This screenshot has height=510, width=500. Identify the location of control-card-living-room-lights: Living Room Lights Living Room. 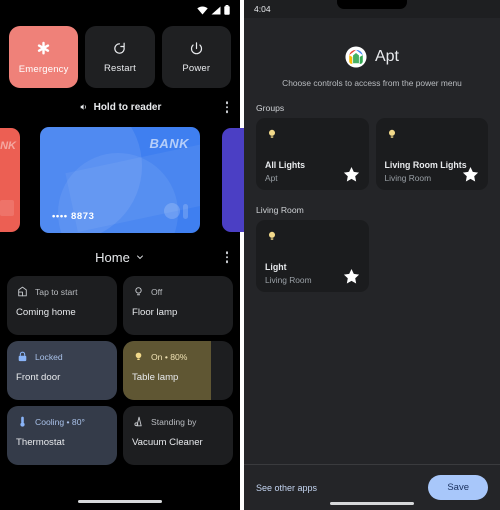
(431, 154).